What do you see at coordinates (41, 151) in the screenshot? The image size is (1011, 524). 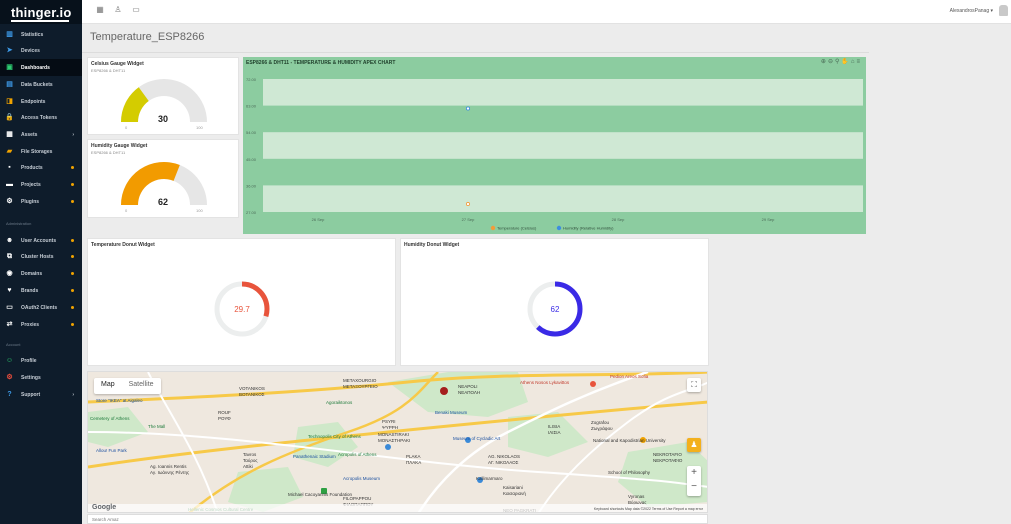 I see `sidebar-item-file-storages: ▰ File Storages` at bounding box center [41, 151].